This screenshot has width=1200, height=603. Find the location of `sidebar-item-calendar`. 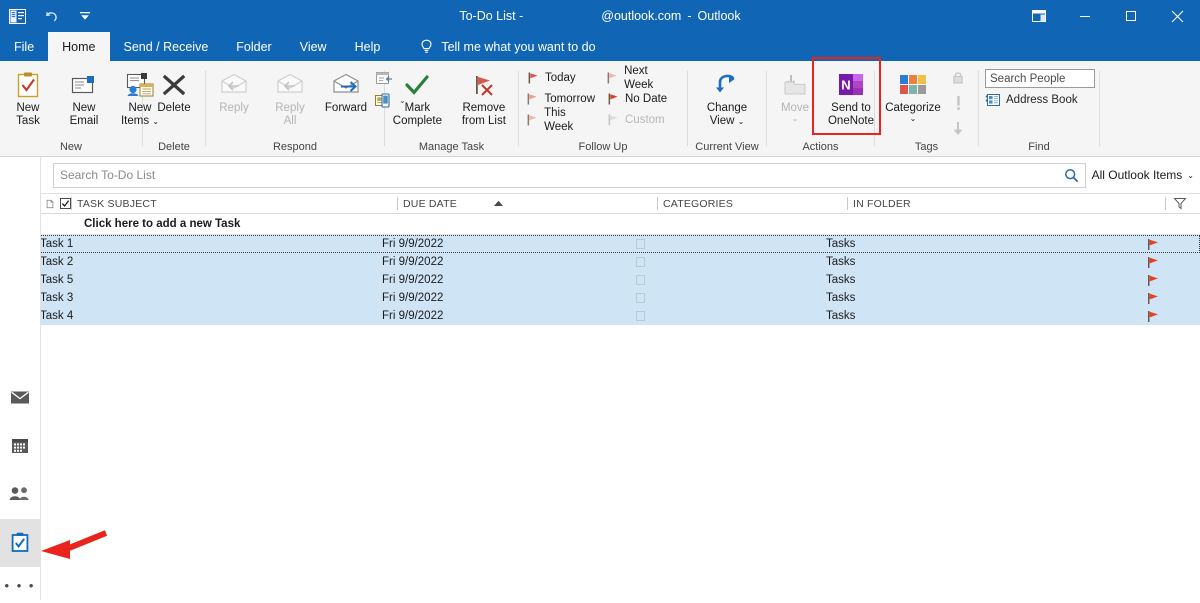

sidebar-item-calendar is located at coordinates (20, 447).